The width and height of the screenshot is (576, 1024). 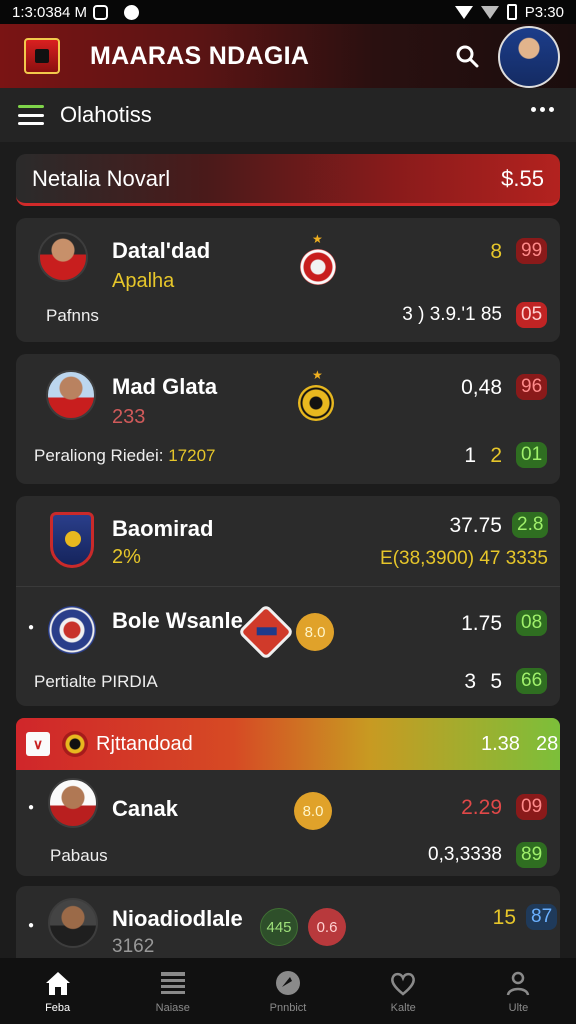 What do you see at coordinates (96, 681) in the screenshot?
I see `row-label: Pertialte PIRDIA` at bounding box center [96, 681].